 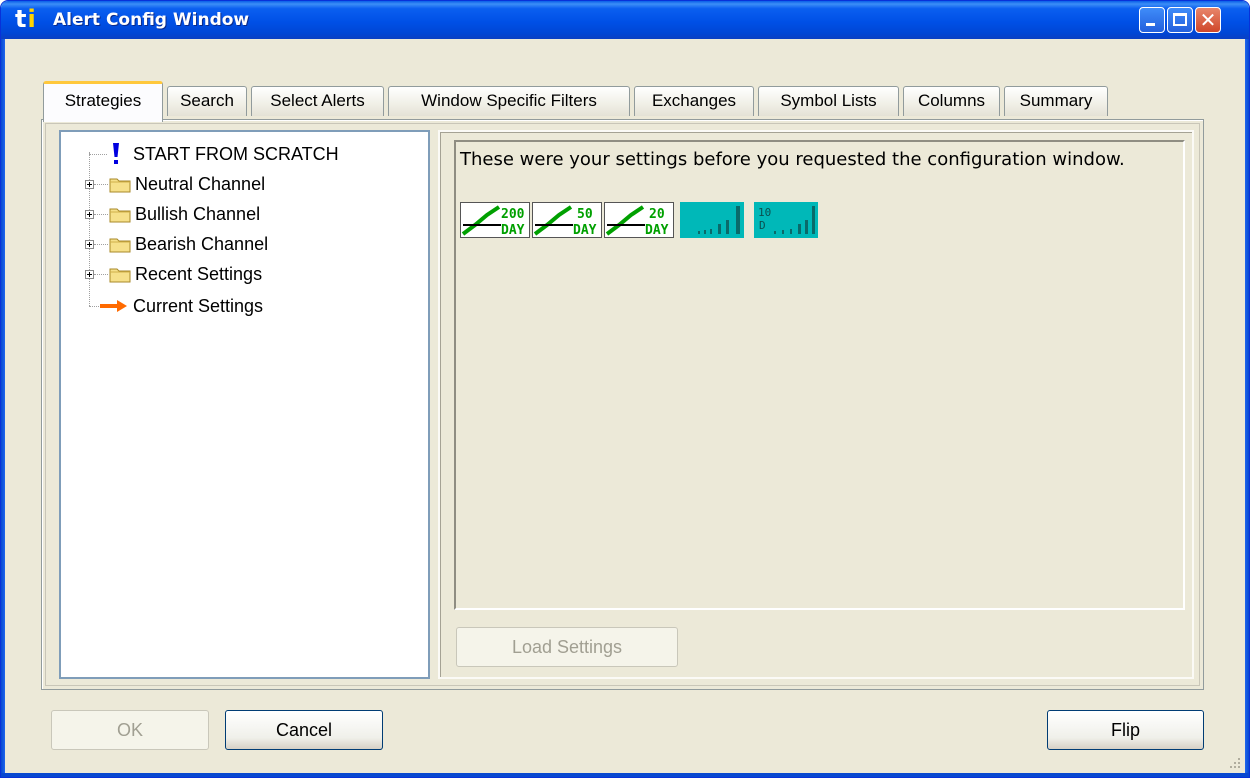 What do you see at coordinates (200, 183) in the screenshot?
I see `tree-item-label: Neutral Channel` at bounding box center [200, 183].